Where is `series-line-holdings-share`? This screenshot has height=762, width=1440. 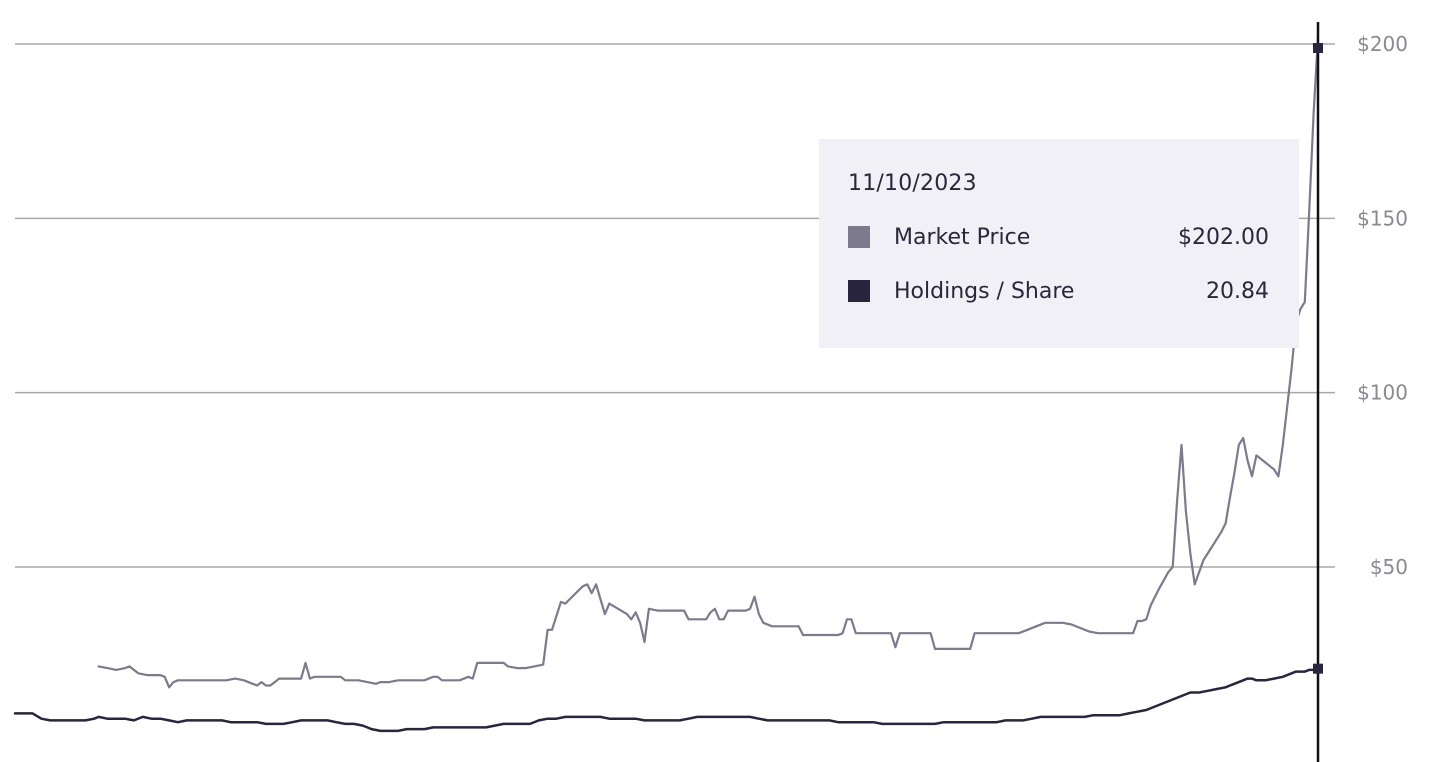 series-line-holdings-share is located at coordinates (666, 700).